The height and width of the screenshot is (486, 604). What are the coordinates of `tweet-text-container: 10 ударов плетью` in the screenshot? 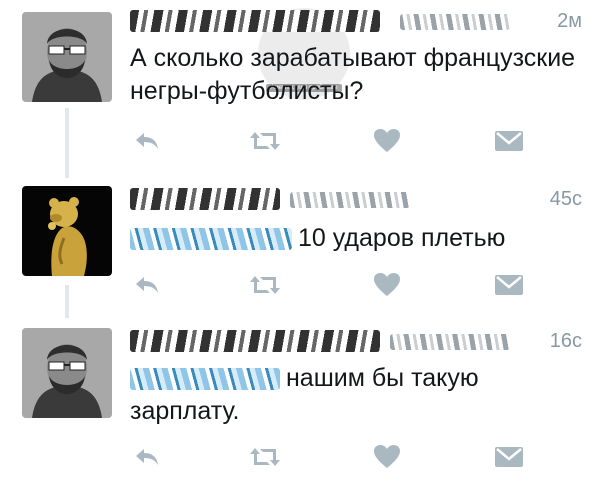 It's located at (356, 238).